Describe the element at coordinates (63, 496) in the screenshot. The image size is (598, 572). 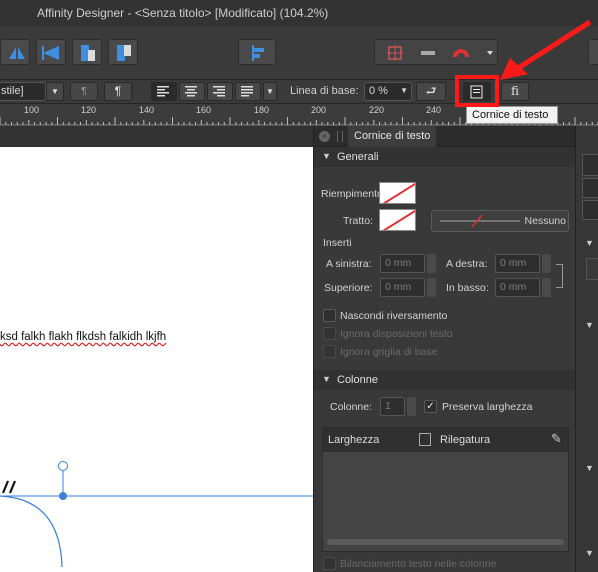
I see `selection-handle` at that location.